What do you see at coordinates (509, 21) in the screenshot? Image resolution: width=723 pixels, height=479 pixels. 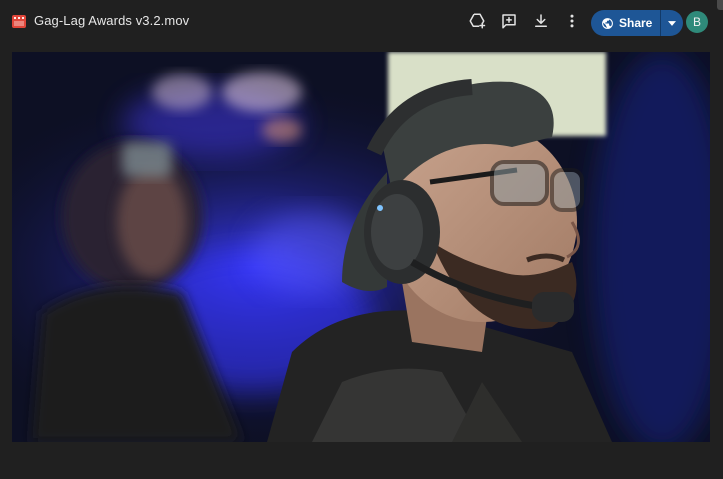 I see `add-comment-icon` at bounding box center [509, 21].